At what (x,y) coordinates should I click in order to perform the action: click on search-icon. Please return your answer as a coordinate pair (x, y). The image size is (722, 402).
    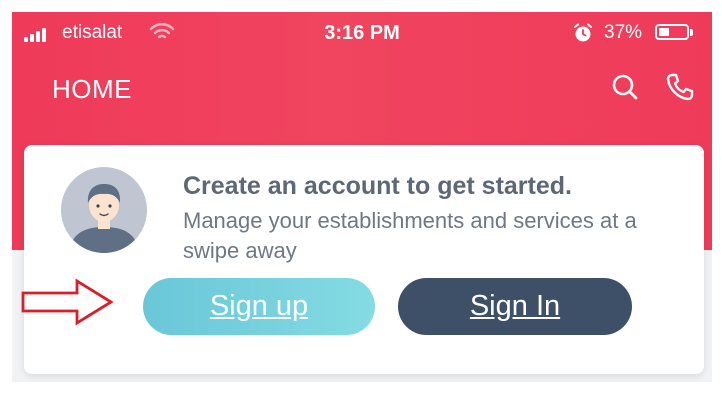
    Looking at the image, I should click on (625, 87).